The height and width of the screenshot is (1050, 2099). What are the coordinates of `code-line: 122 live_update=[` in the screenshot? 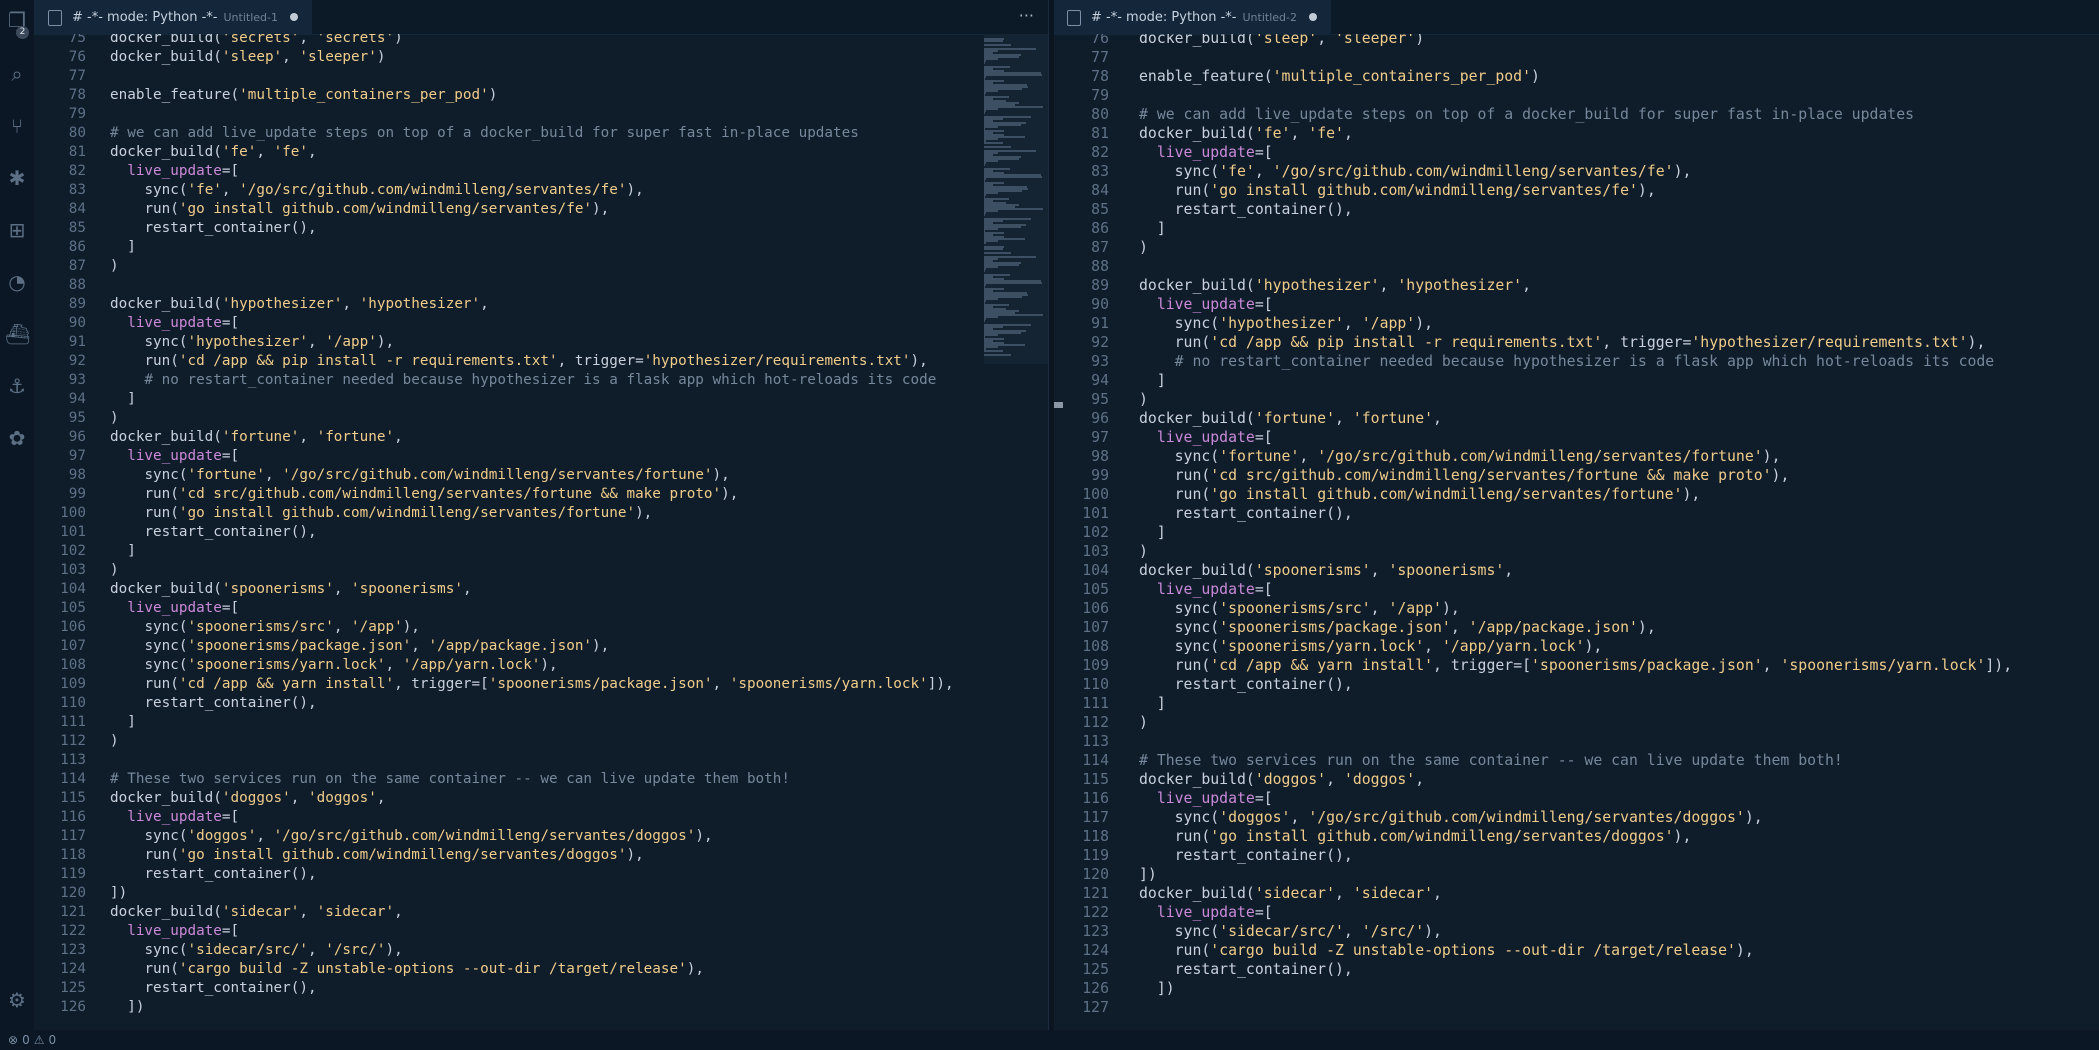 It's located at (494, 931).